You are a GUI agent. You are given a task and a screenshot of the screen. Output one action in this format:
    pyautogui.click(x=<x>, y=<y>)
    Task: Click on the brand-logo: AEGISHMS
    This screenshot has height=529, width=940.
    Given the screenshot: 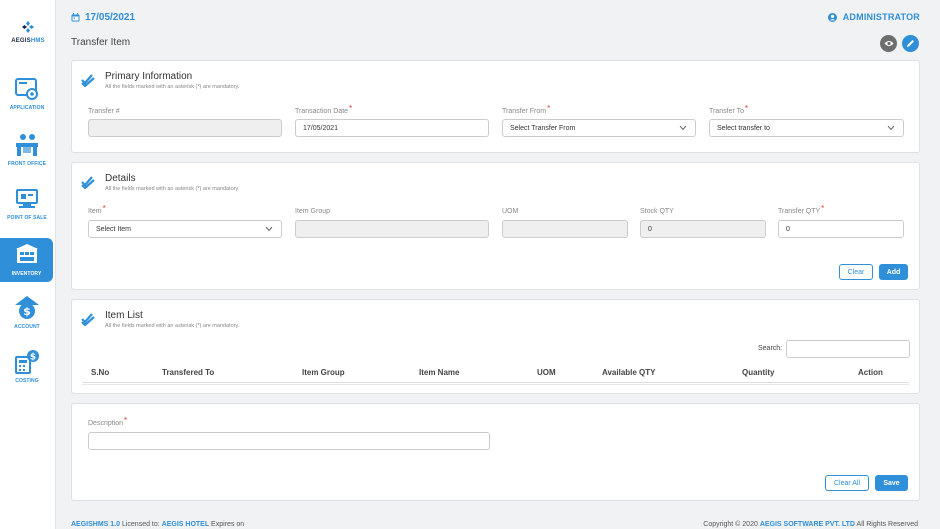 What is the action you would take?
    pyautogui.click(x=28, y=32)
    